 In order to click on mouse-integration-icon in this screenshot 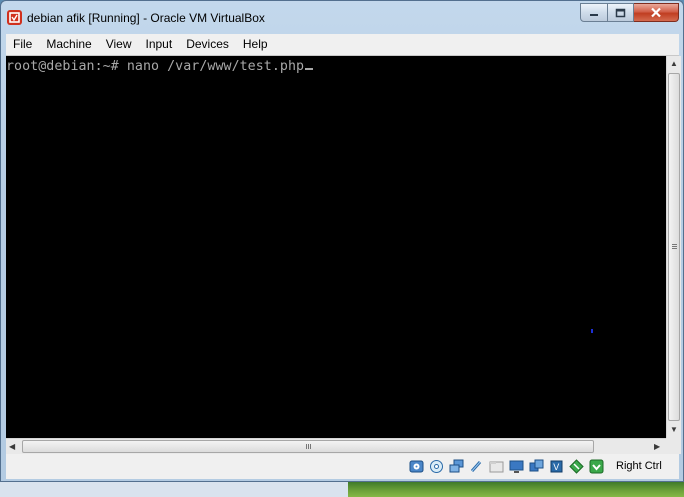, I will do `click(576, 466)`.